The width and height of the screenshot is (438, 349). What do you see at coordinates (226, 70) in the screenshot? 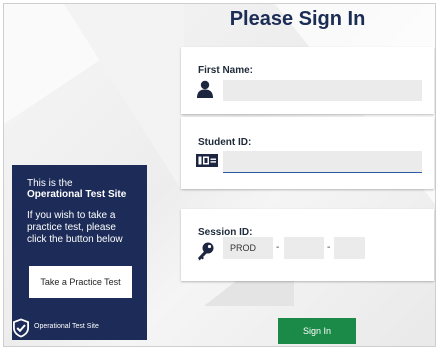
I see `first-name-label: First Name:` at bounding box center [226, 70].